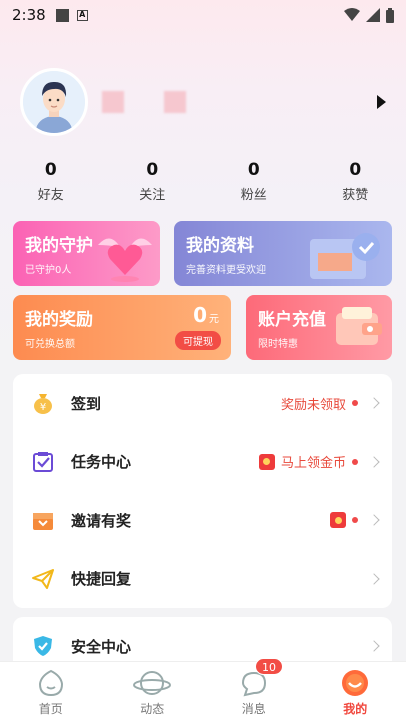 This screenshot has height=723, width=406. I want to click on menu-item-quick-reply: 快捷回复, so click(202, 579).